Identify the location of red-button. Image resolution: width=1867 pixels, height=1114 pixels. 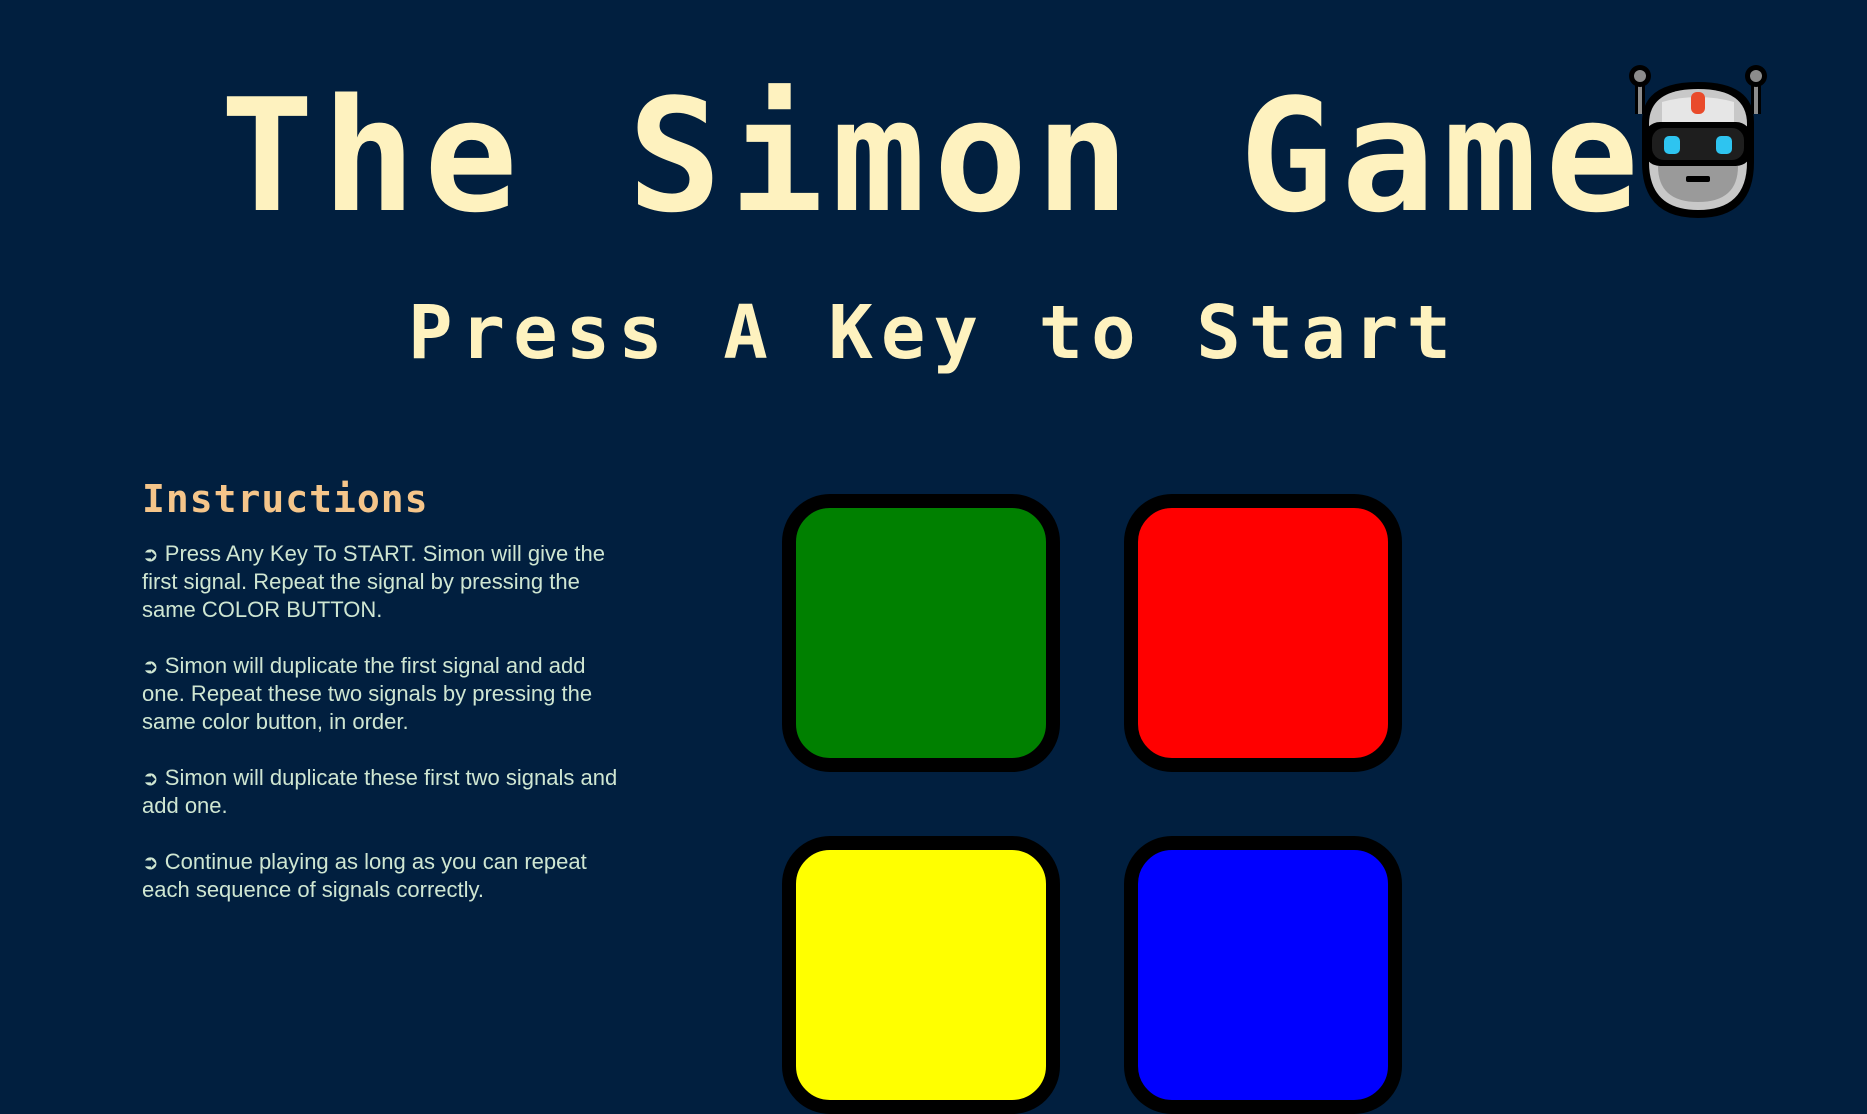
(1263, 633).